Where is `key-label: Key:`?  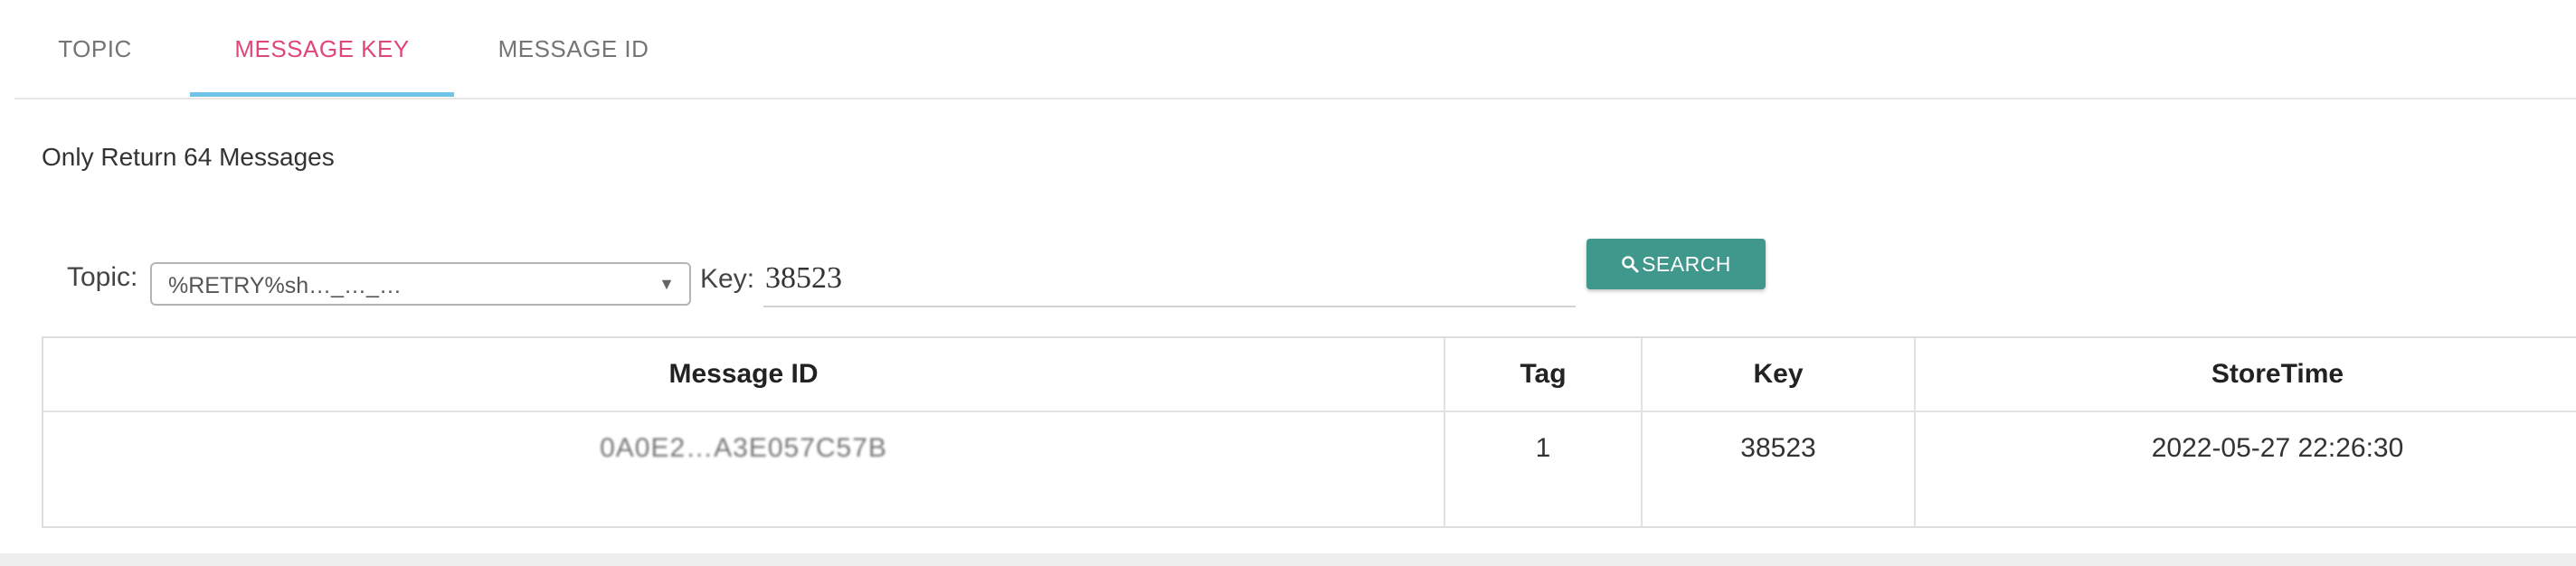
key-label: Key: is located at coordinates (727, 279).